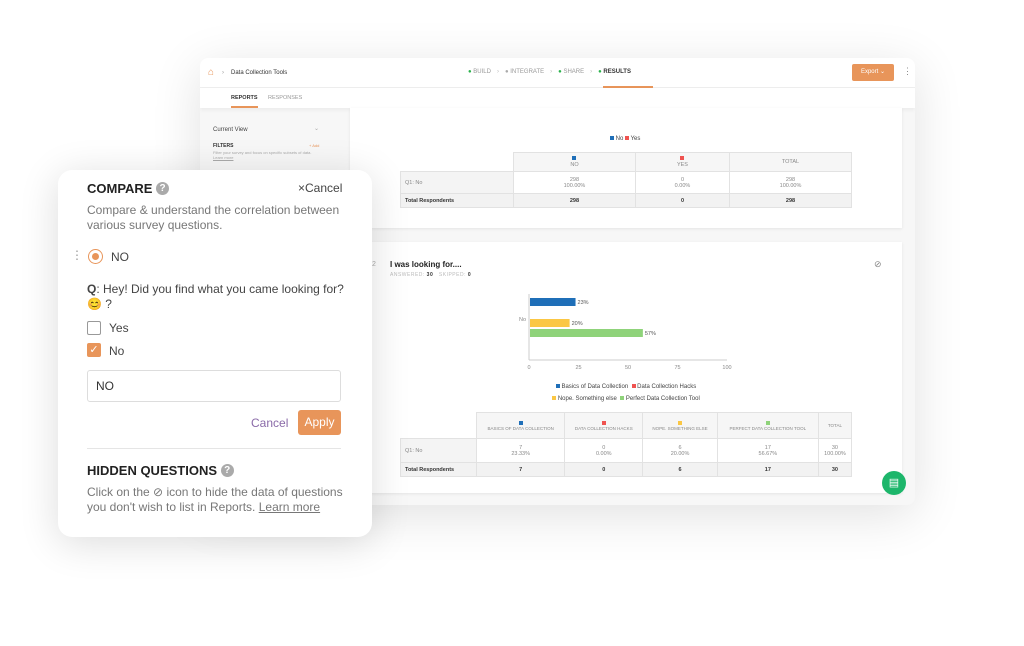 This screenshot has height=646, width=1024. What do you see at coordinates (873, 72) in the screenshot?
I see `export-button: Export ⌄` at bounding box center [873, 72].